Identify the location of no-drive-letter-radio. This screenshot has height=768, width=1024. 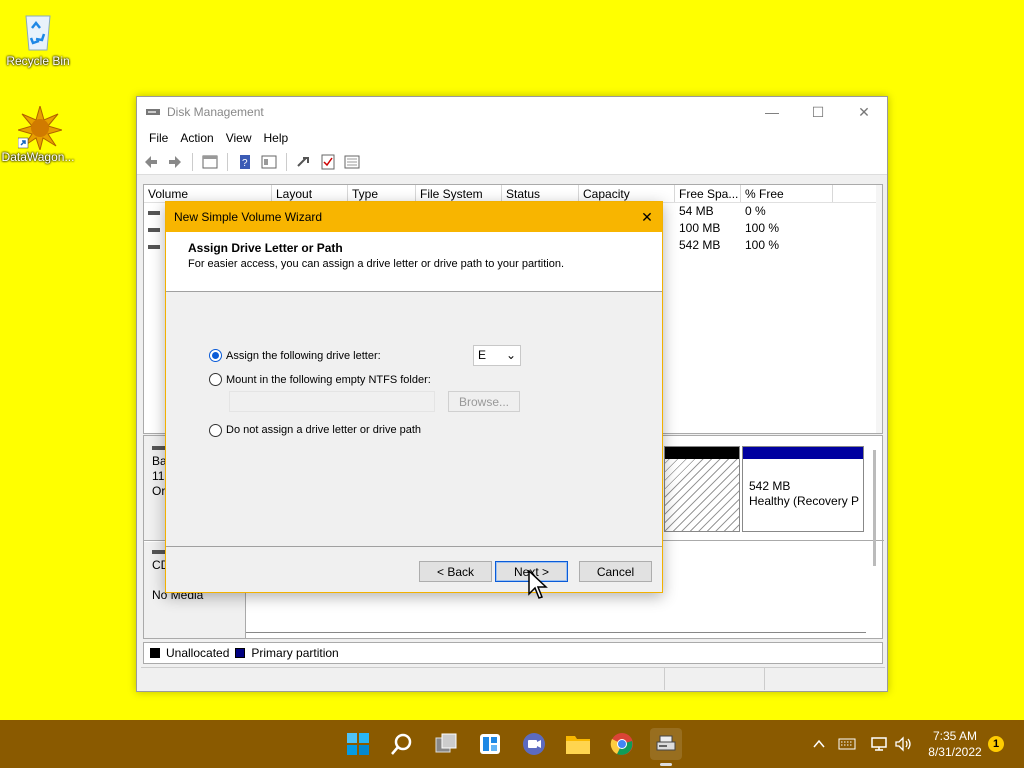
(215, 430).